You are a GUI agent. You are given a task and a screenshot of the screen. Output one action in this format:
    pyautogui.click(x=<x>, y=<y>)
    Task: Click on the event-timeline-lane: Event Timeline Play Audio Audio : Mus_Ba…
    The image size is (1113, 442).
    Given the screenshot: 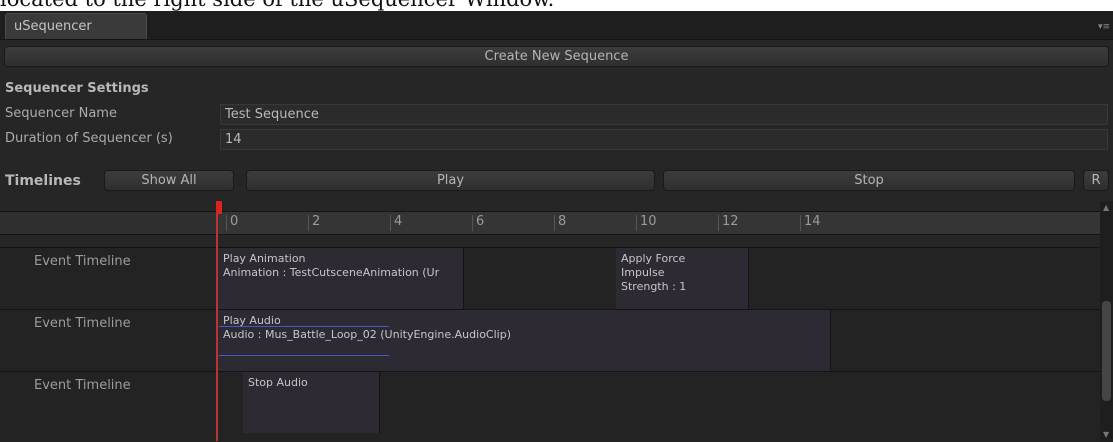 What is the action you would take?
    pyautogui.click(x=550, y=340)
    